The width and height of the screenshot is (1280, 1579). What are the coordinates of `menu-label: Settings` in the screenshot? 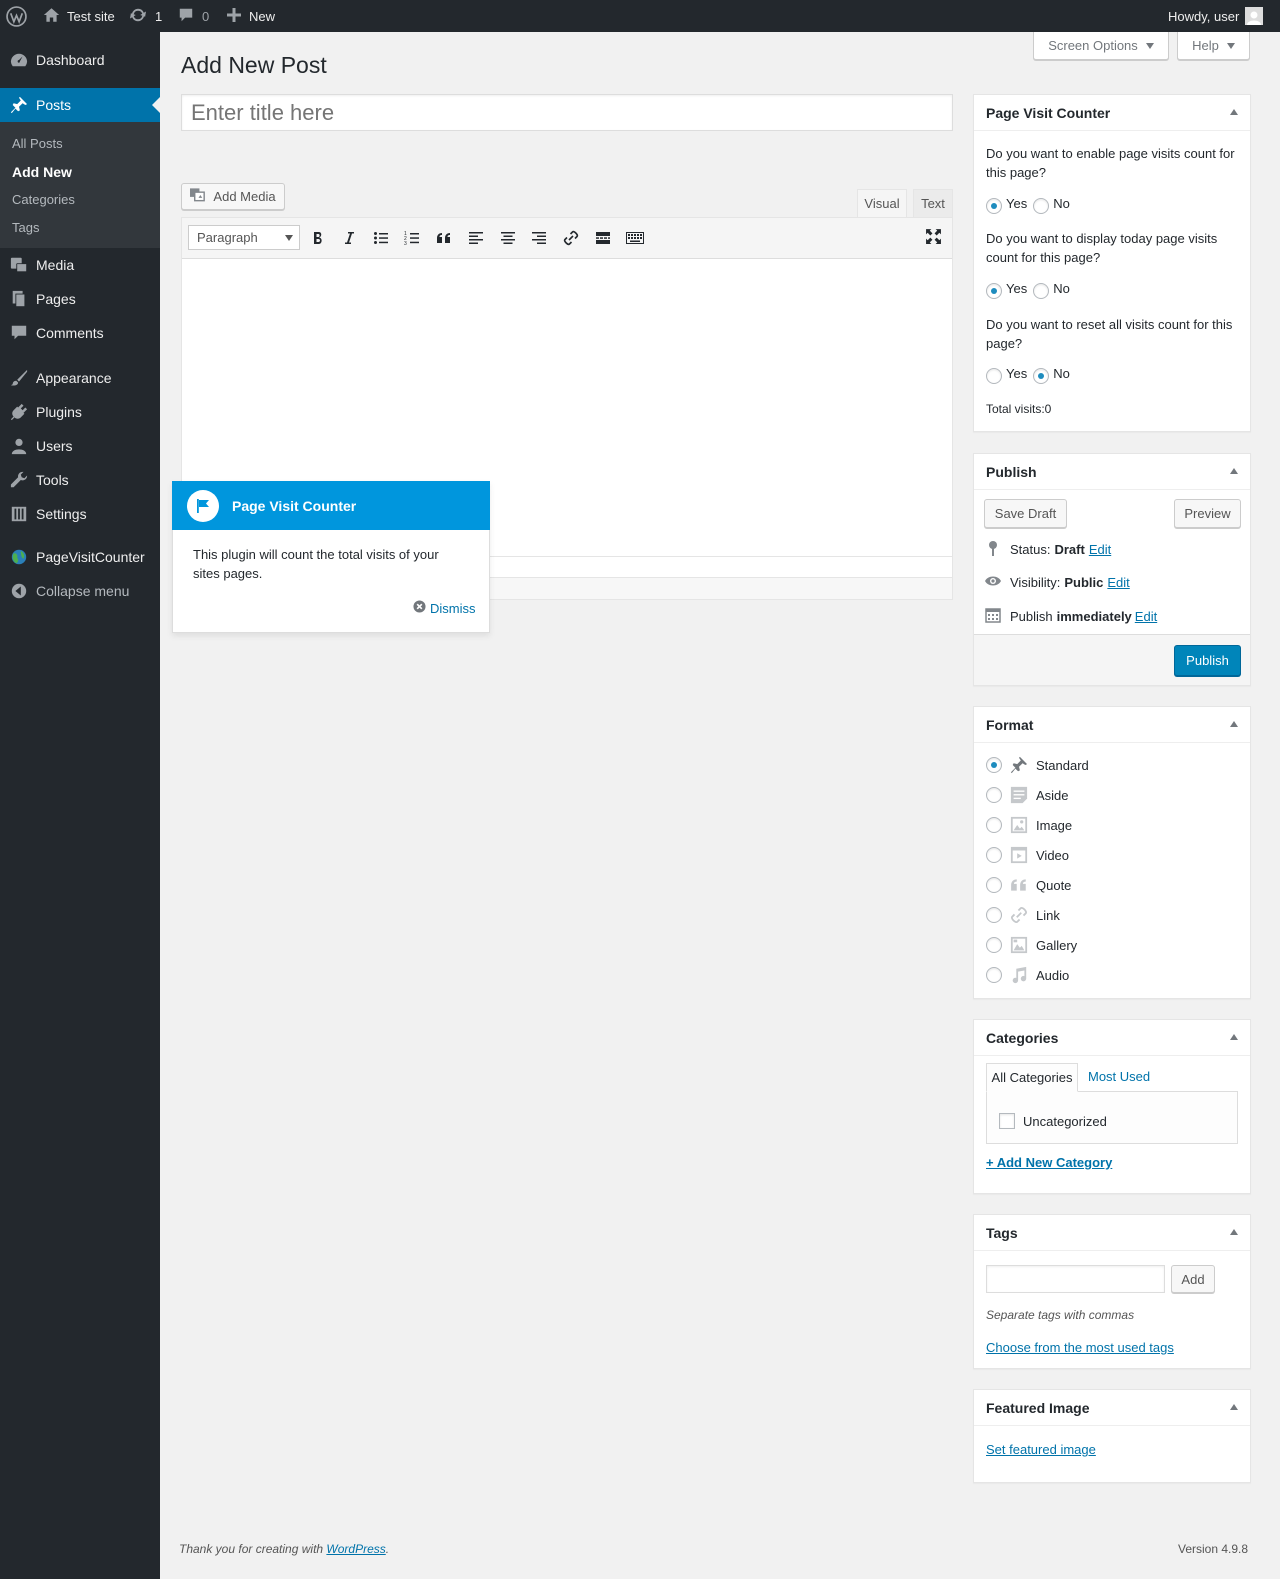 It's located at (61, 514).